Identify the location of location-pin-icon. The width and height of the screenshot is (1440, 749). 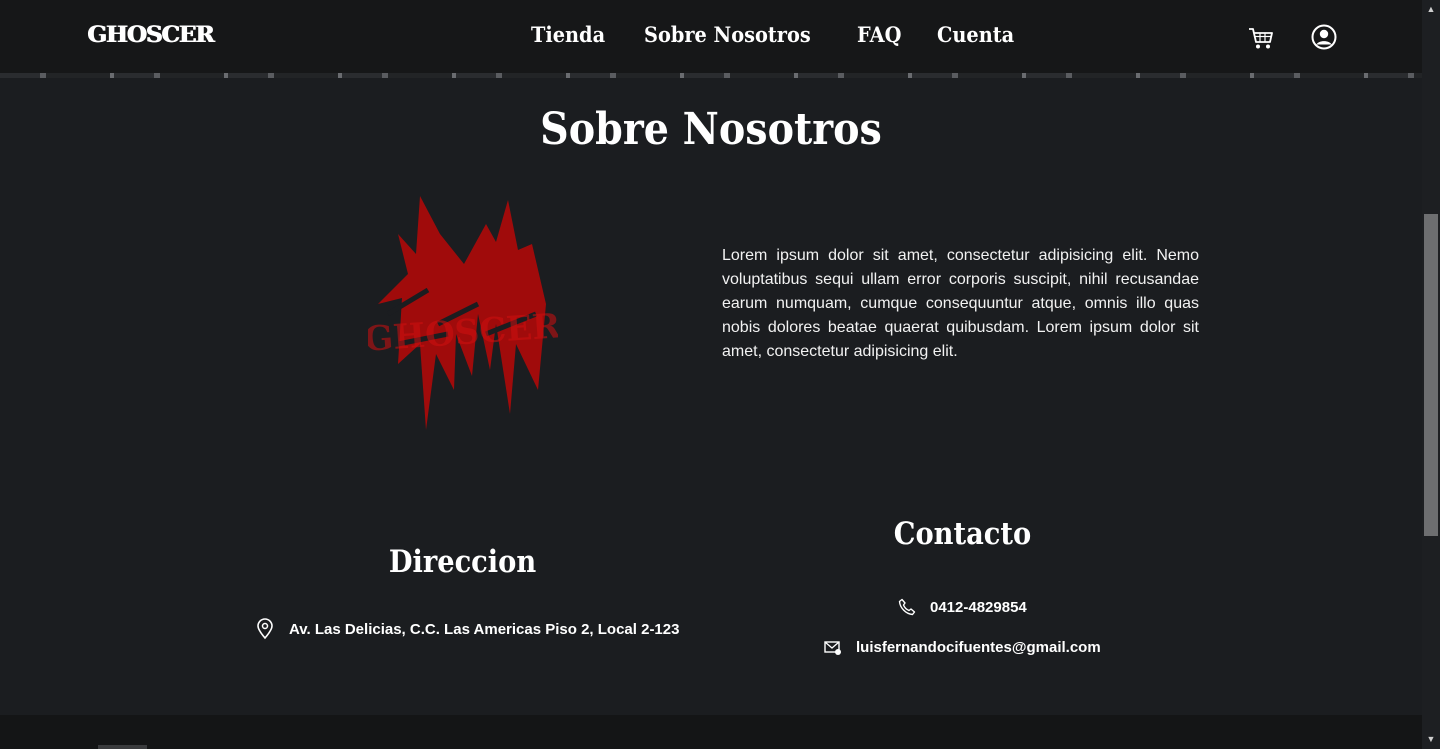
(265, 629).